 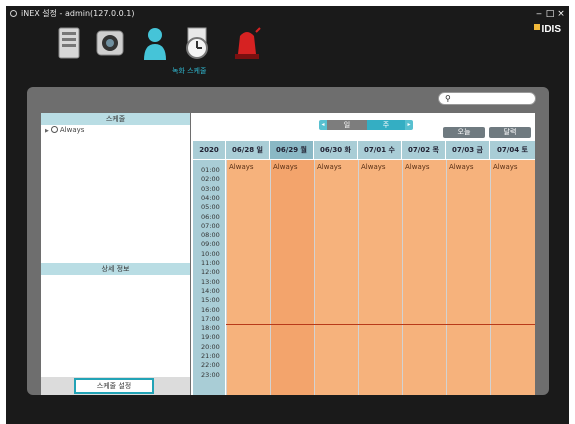 I want to click on tree-item-always: ▶ Always, so click(x=64, y=130).